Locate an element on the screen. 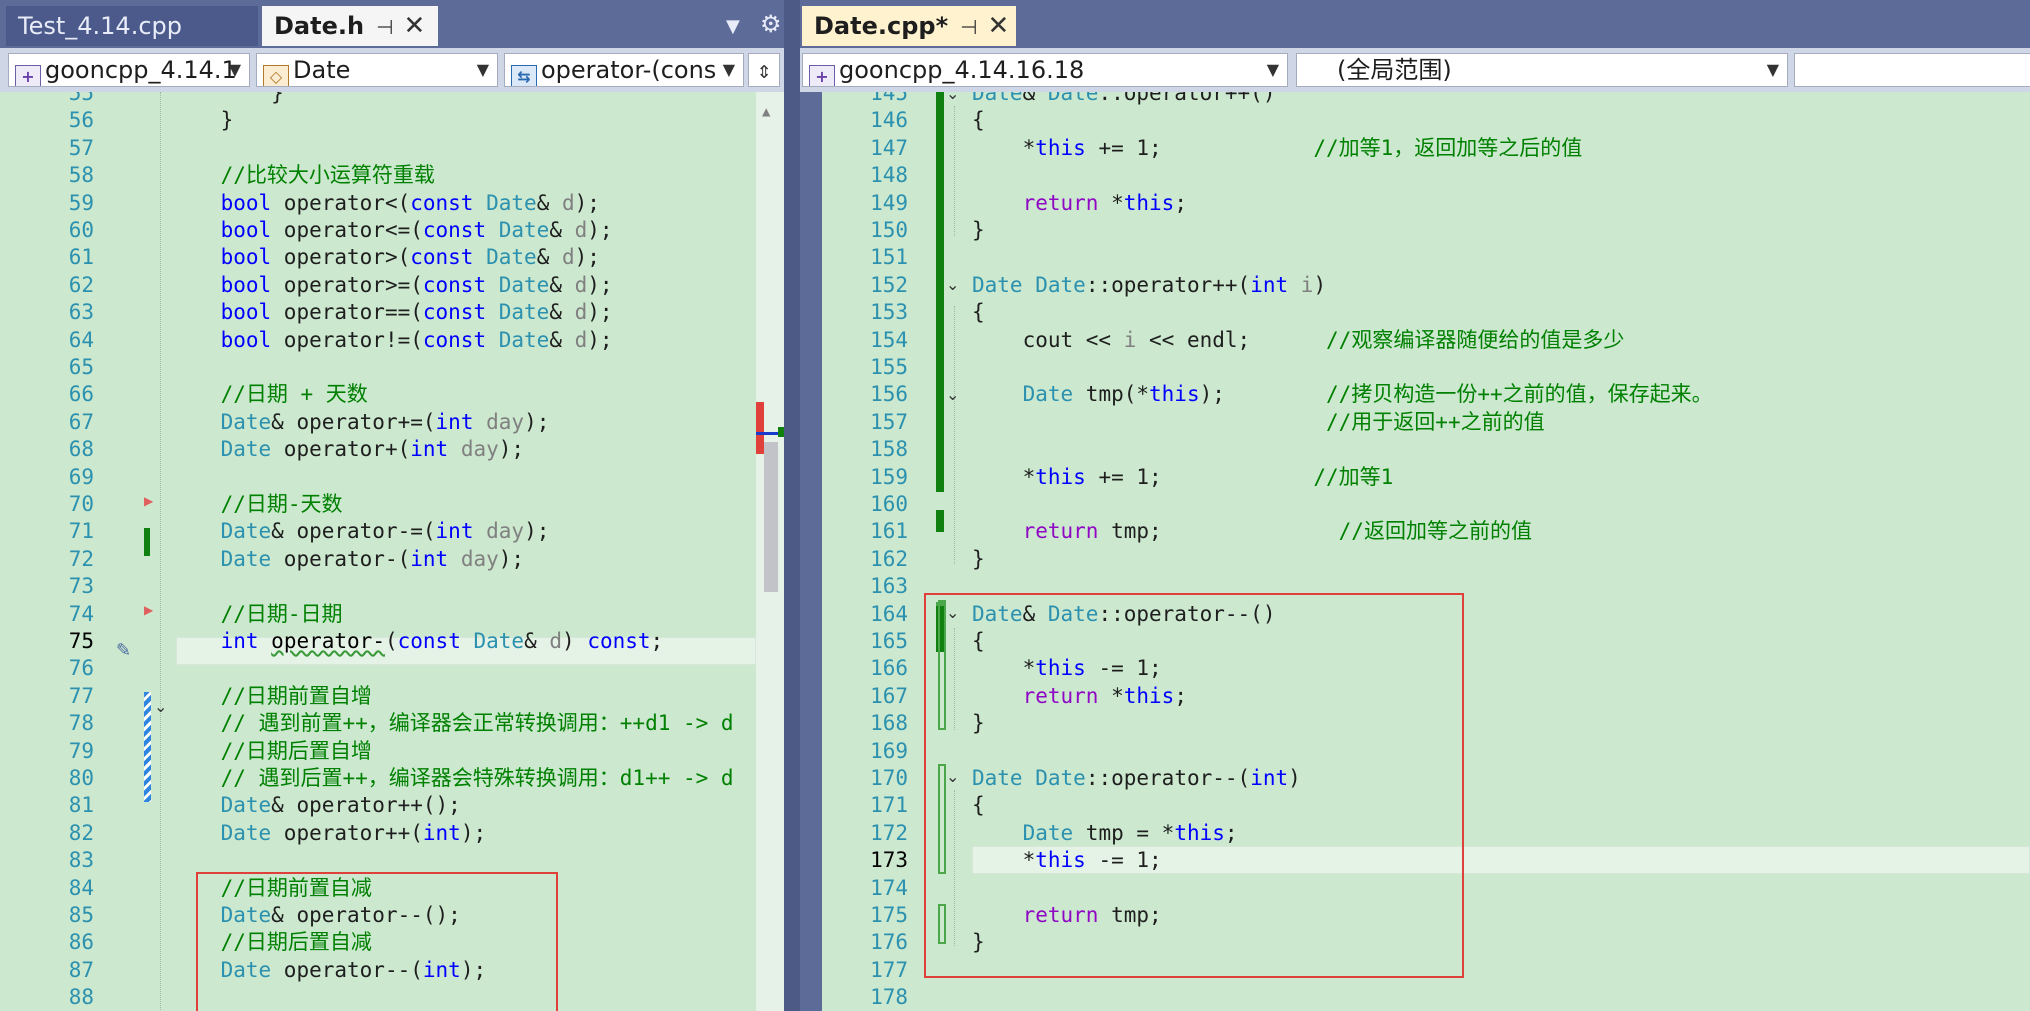 The image size is (2030, 1011). code-token: int is located at coordinates (239, 641).